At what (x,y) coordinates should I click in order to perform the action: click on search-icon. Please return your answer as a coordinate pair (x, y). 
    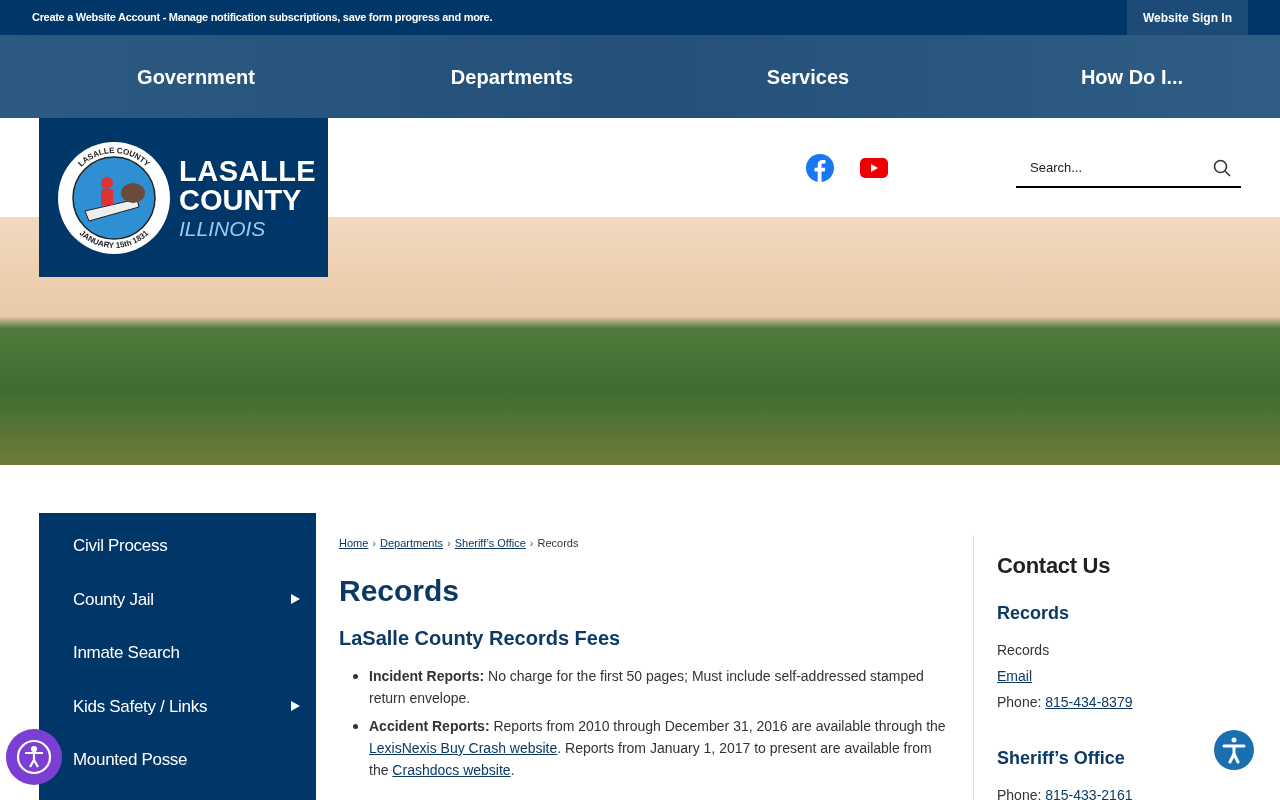
    Looking at the image, I should click on (1222, 168).